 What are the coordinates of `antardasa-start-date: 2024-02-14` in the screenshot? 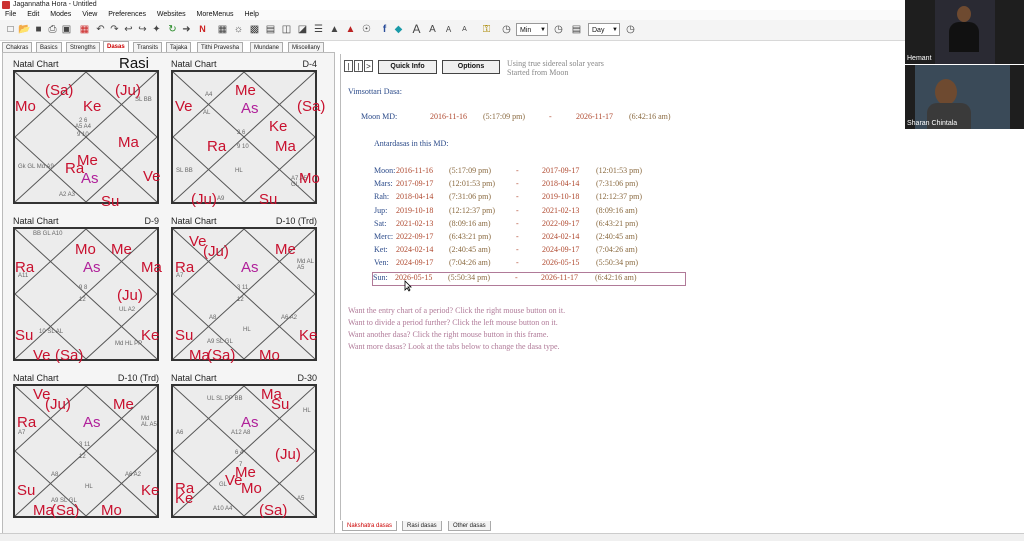 It's located at (415, 250).